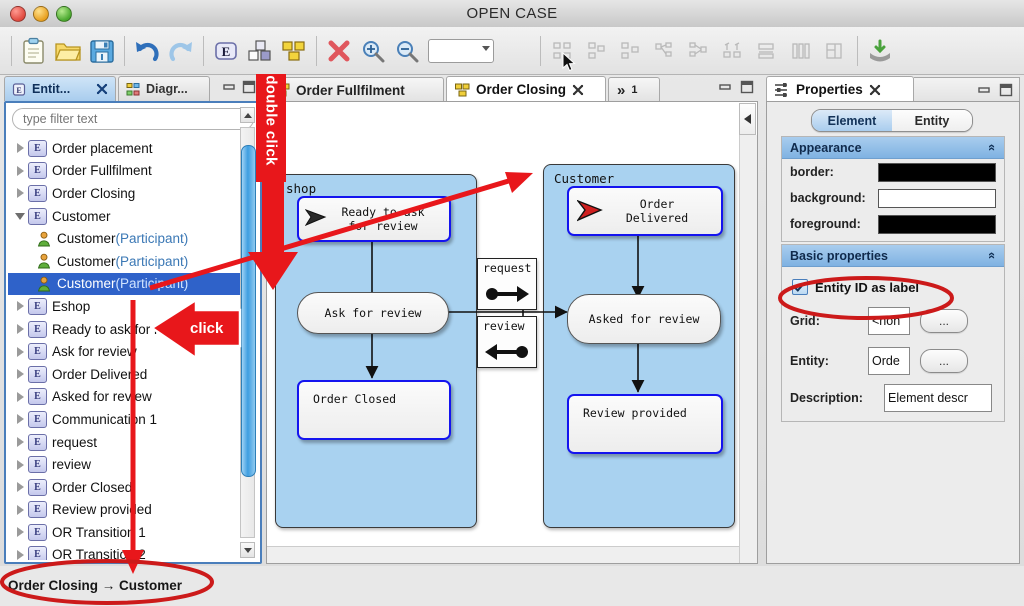  Describe the element at coordinates (294, 51) in the screenshot. I see `diagram-icon` at that location.